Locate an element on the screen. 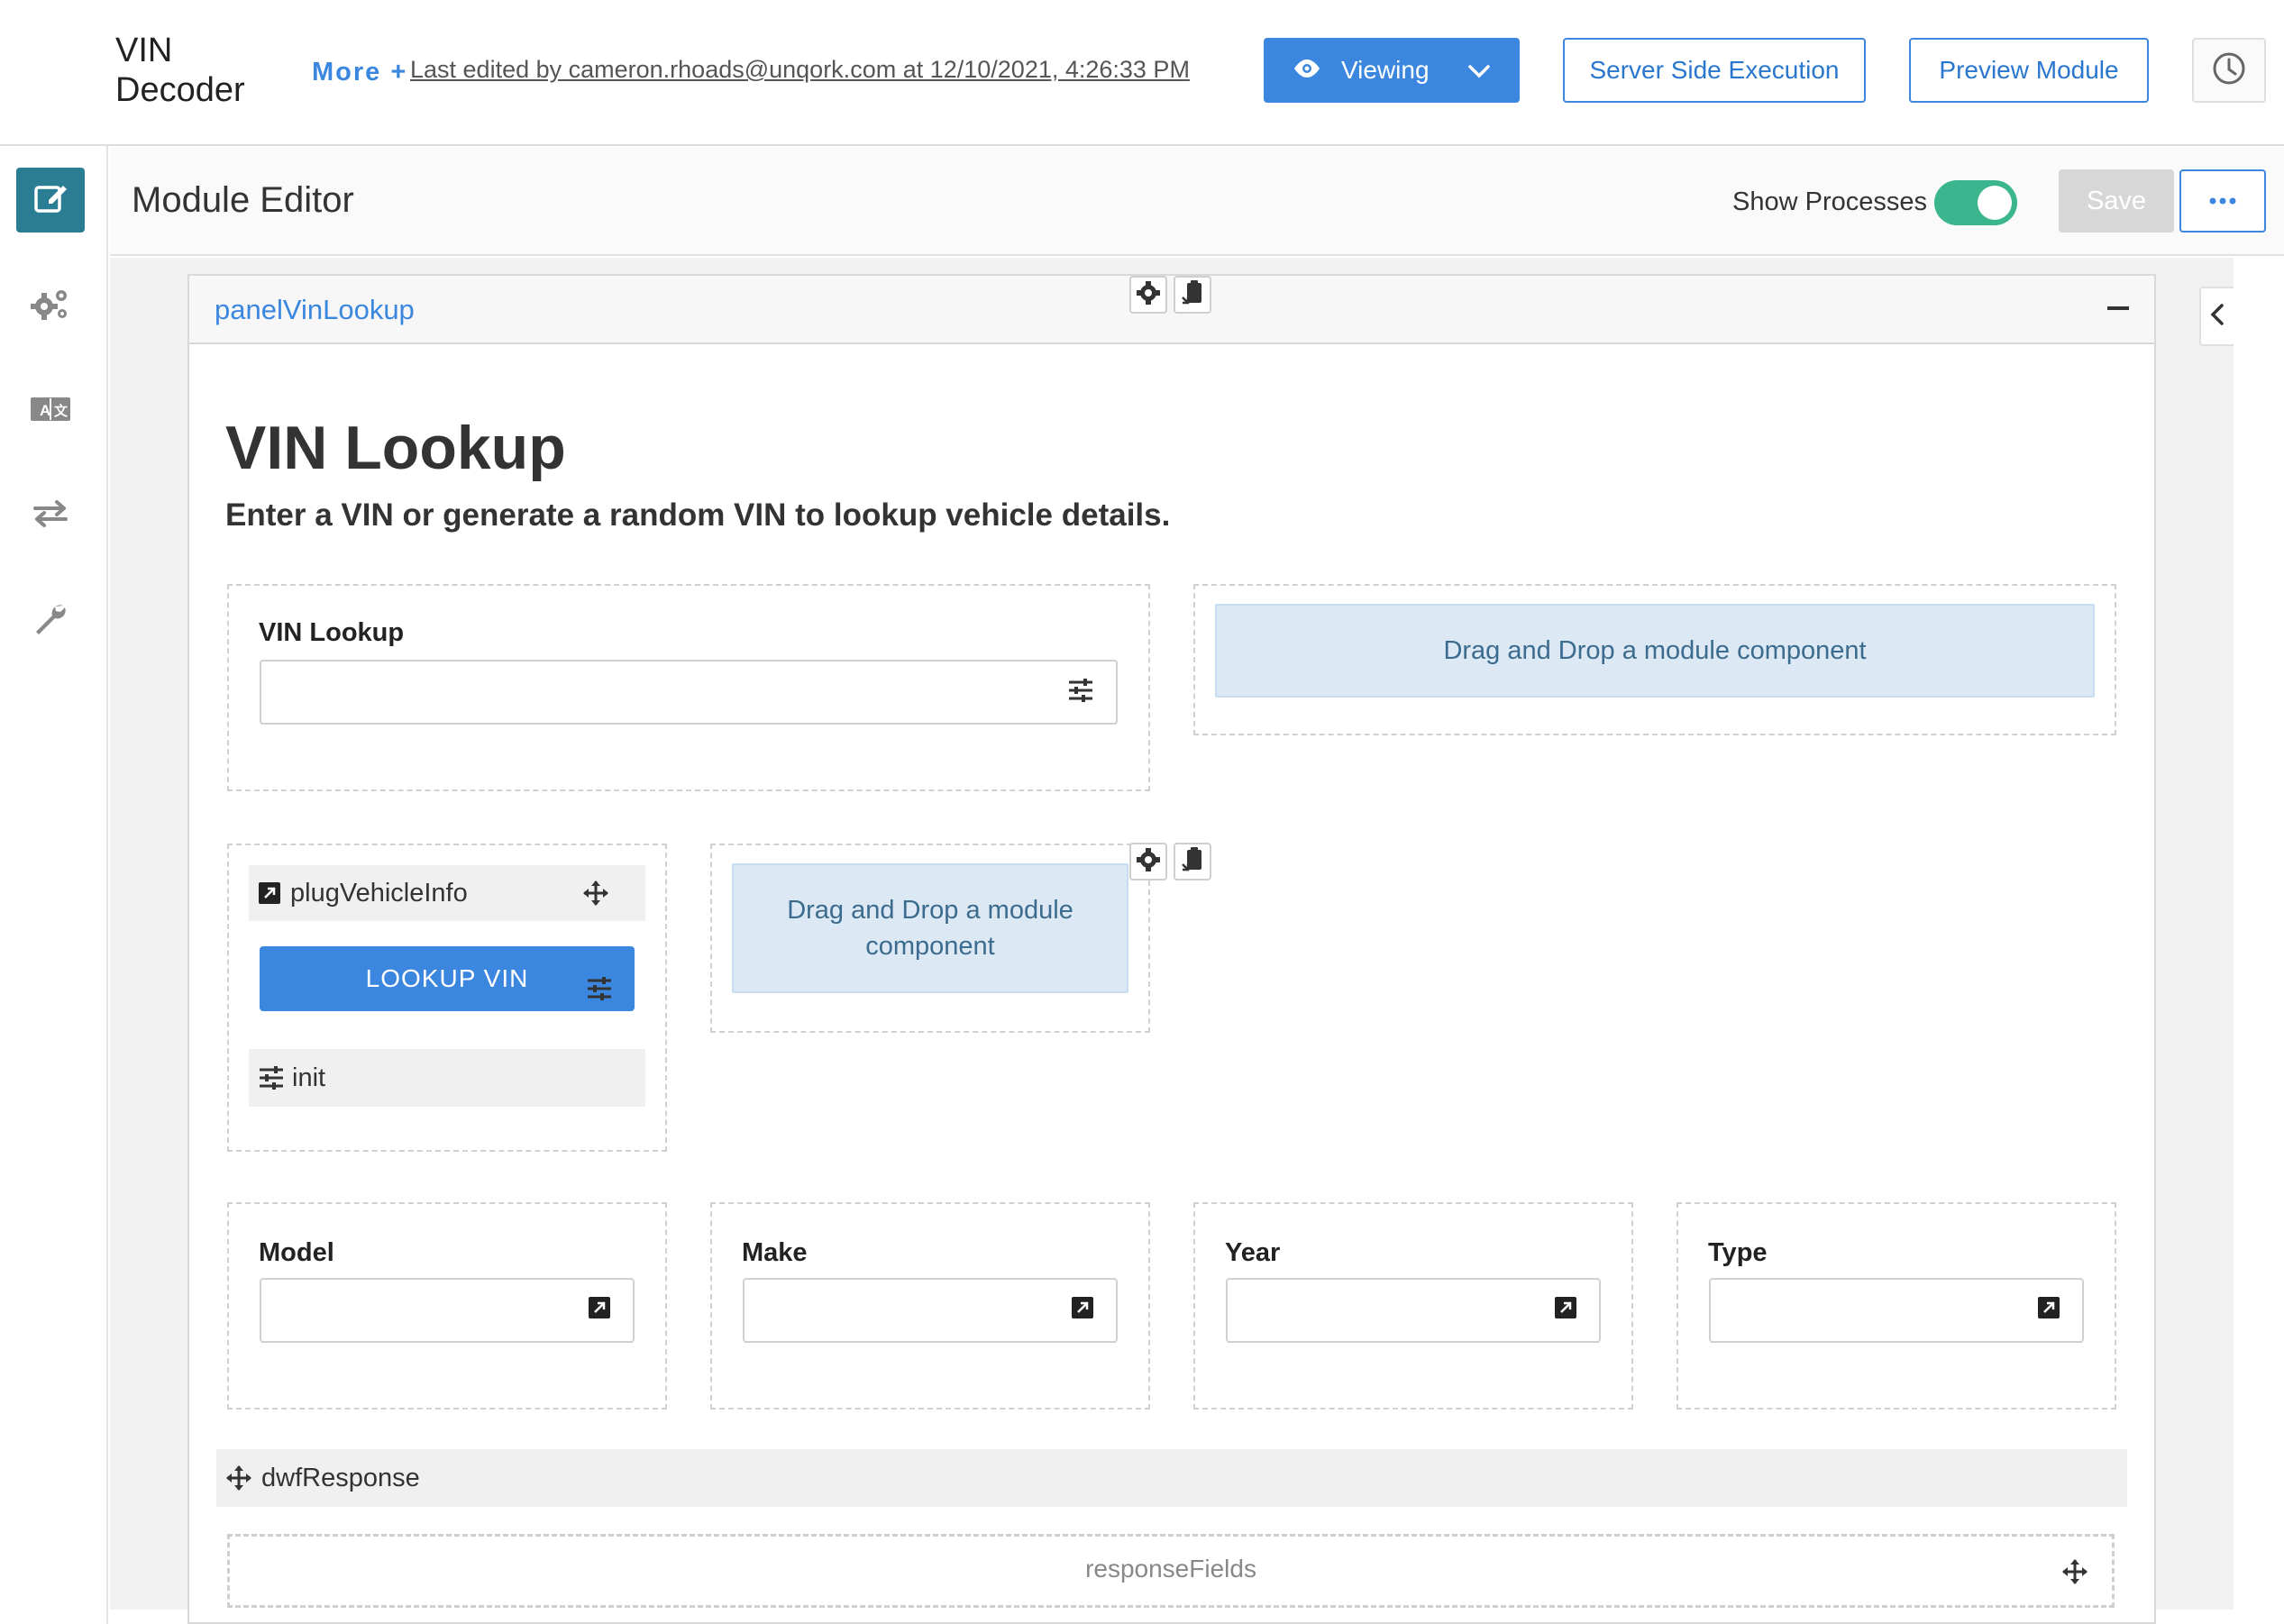 Image resolution: width=2284 pixels, height=1624 pixels. eye-icon is located at coordinates (1307, 70).